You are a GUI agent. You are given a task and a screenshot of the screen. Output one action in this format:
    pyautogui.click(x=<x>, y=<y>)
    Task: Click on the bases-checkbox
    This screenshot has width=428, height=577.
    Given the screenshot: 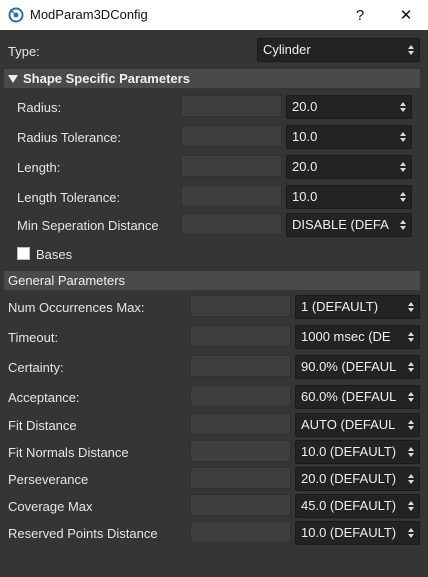 What is the action you would take?
    pyautogui.click(x=23, y=253)
    